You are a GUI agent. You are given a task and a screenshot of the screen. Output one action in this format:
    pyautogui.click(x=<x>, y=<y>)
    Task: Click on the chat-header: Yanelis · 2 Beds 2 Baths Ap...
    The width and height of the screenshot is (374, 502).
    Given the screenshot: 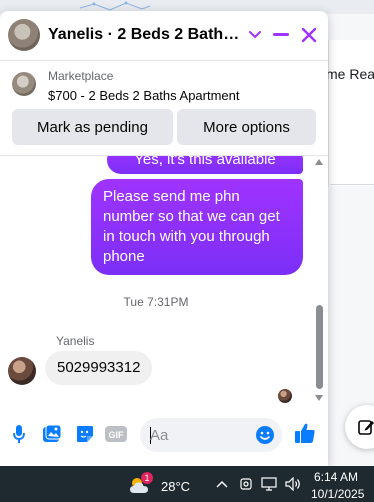 What is the action you would take?
    pyautogui.click(x=164, y=36)
    